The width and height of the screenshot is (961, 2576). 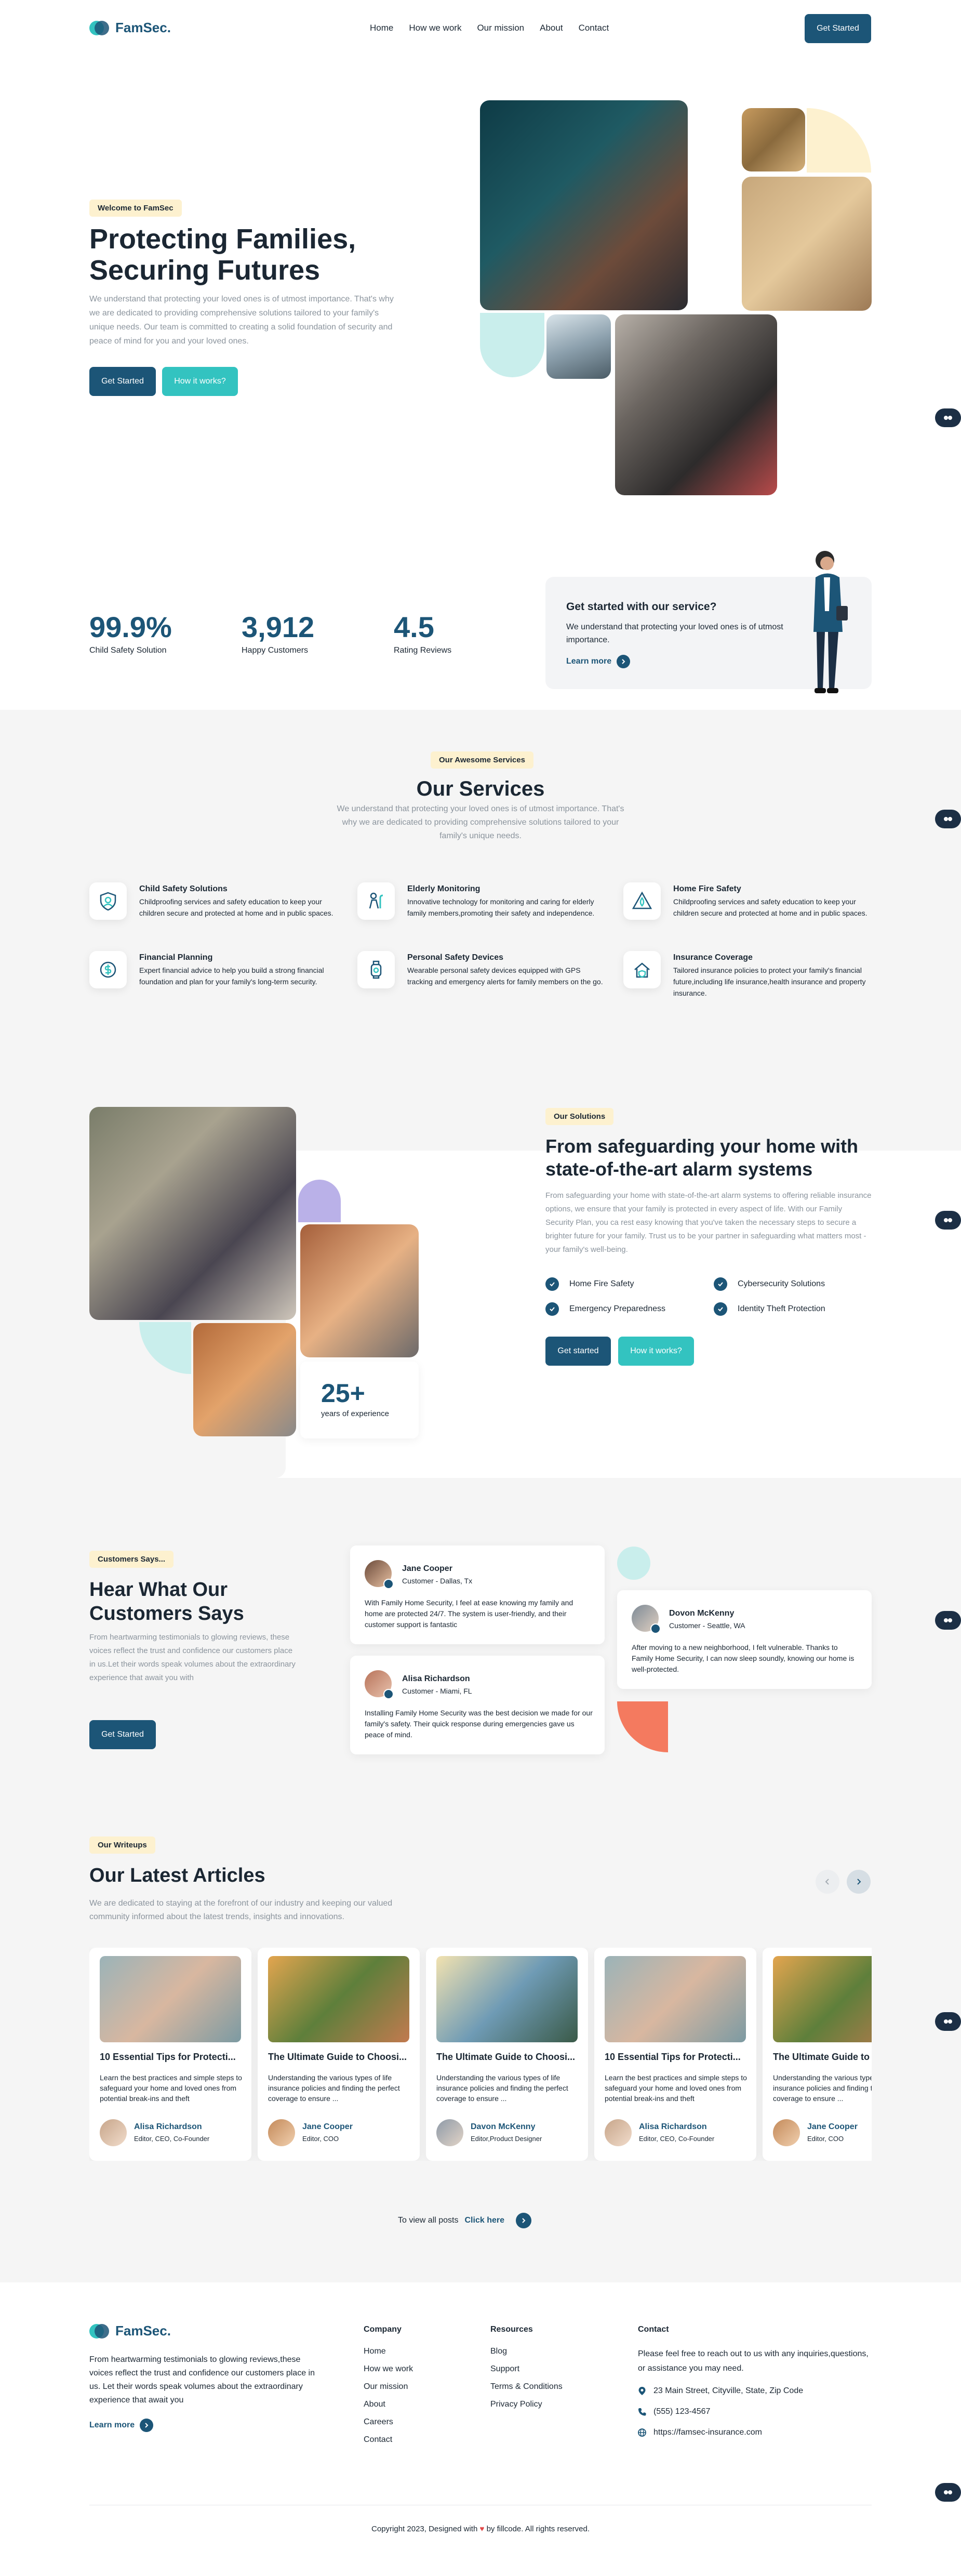 I want to click on footer-phone: (555) 123-4567, so click(x=755, y=2411).